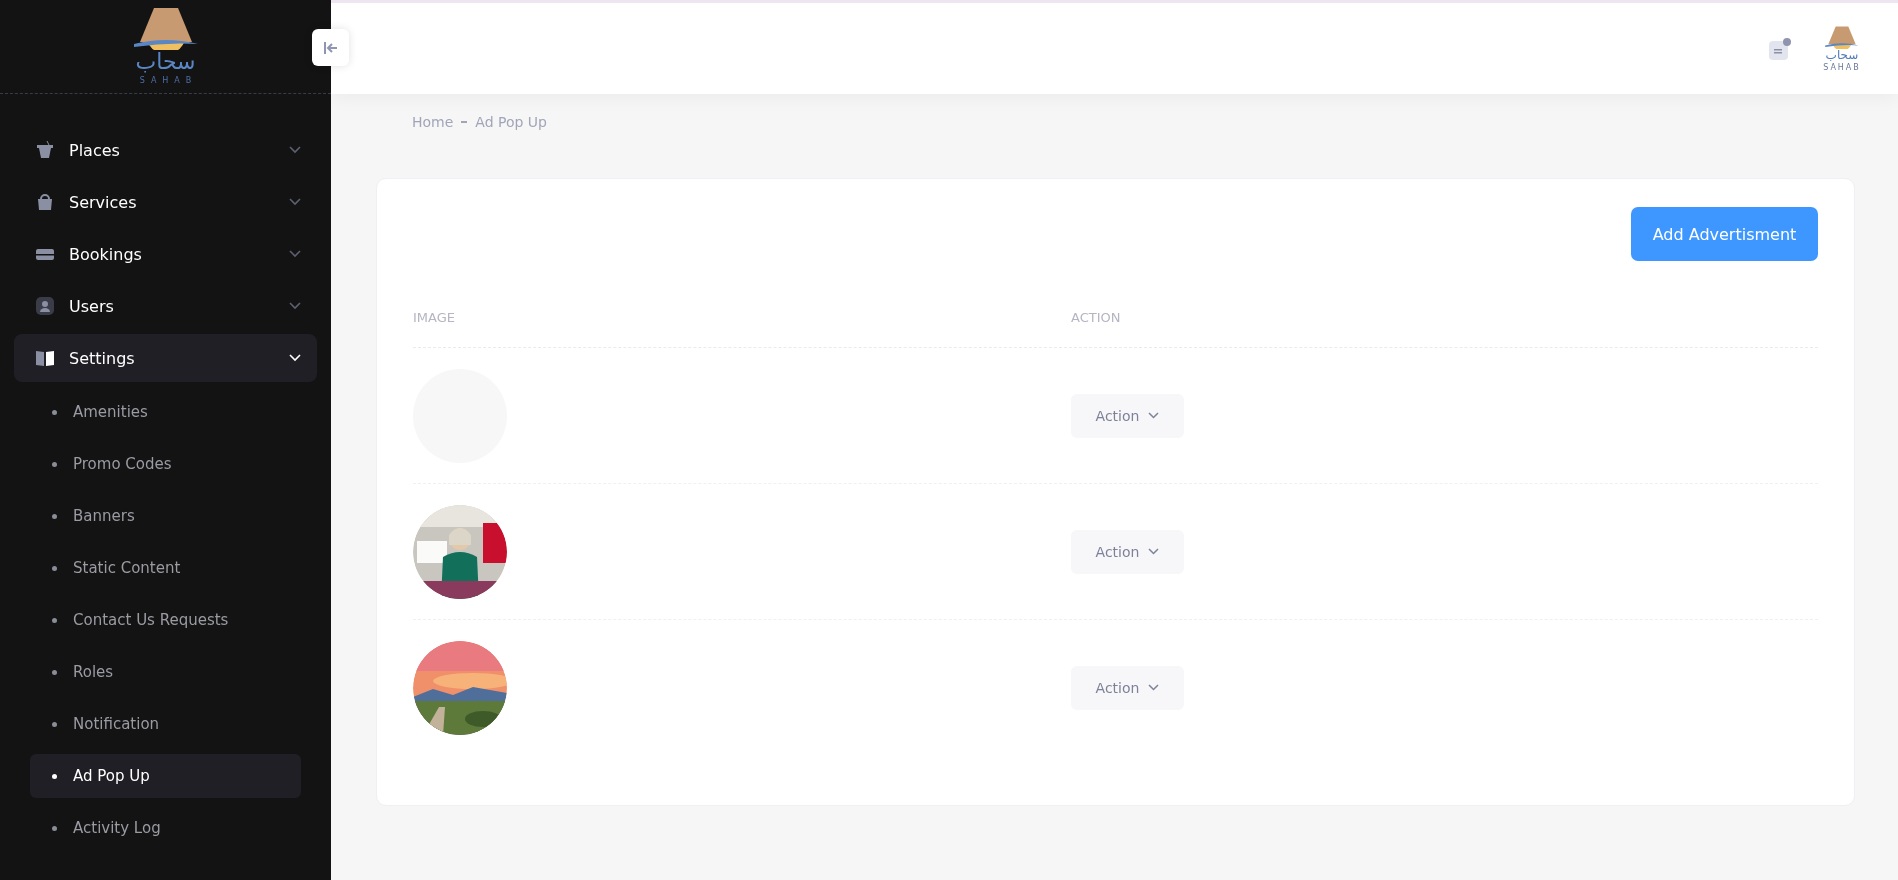 This screenshot has height=880, width=1898. What do you see at coordinates (165, 672) in the screenshot?
I see `sidebar-subitem: Roles` at bounding box center [165, 672].